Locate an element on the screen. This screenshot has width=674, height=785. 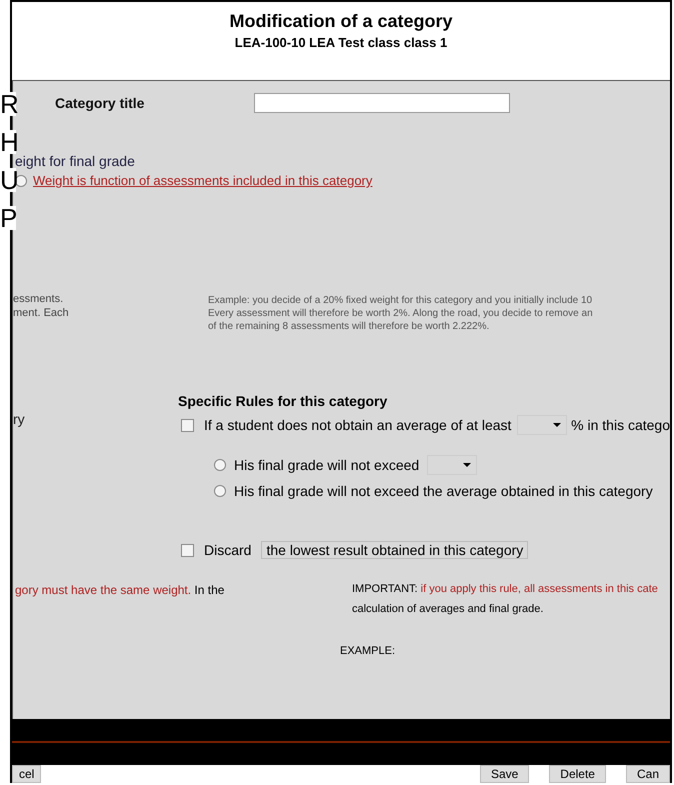
note-text: calculation of averages and final grade. is located at coordinates (448, 609).